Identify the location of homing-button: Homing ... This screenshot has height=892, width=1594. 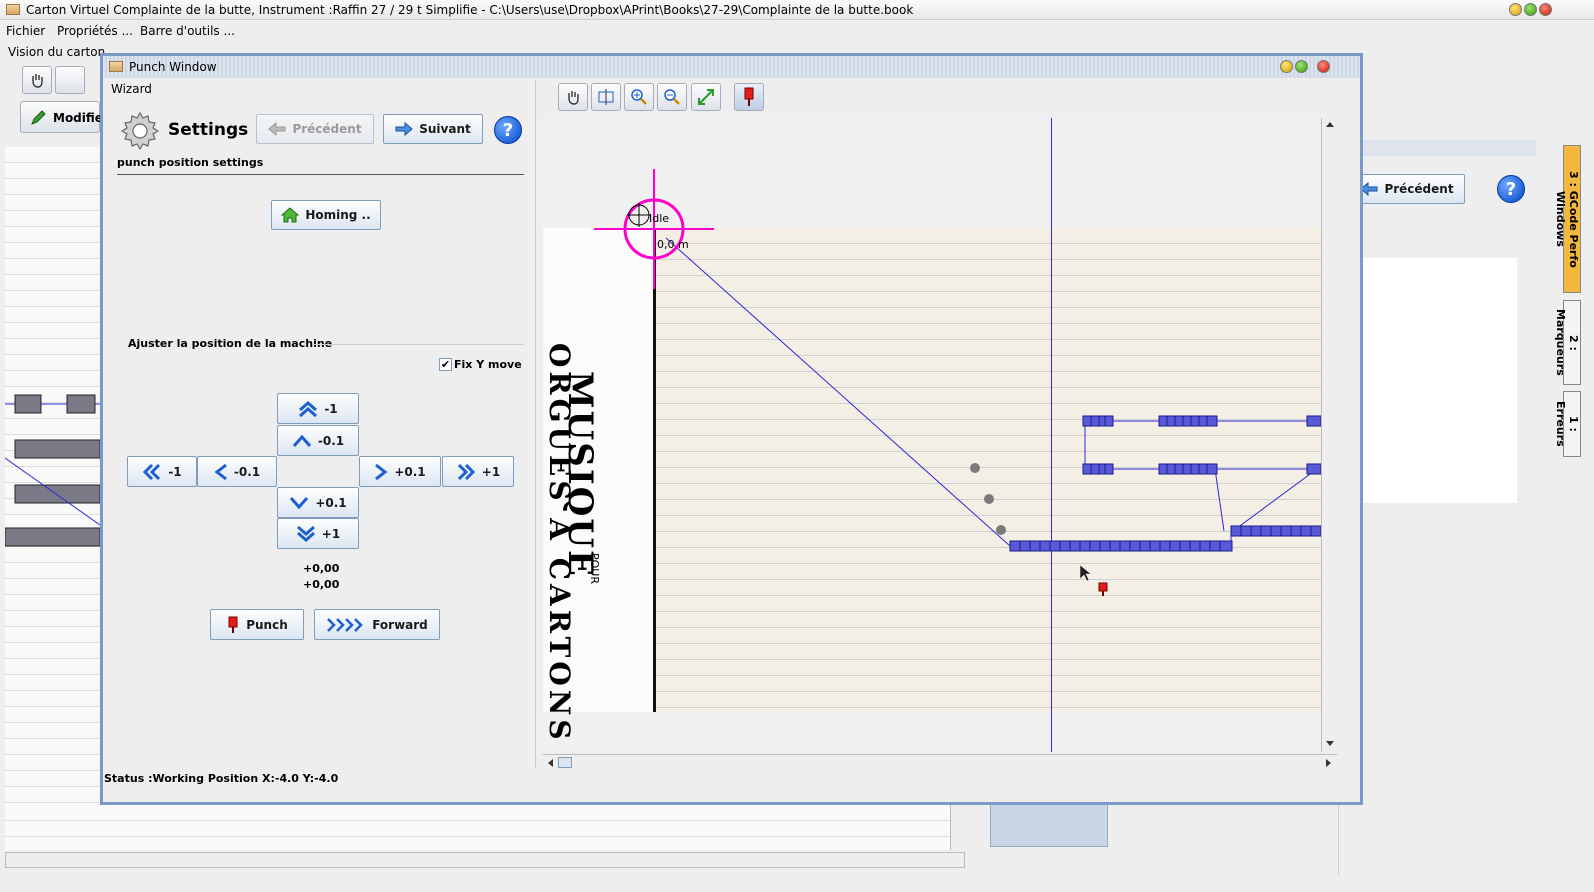
(326, 215).